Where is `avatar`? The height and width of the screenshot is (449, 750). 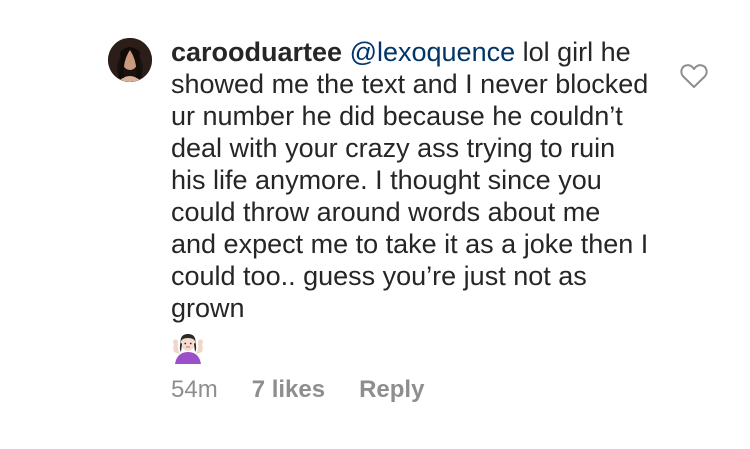 avatar is located at coordinates (130, 60).